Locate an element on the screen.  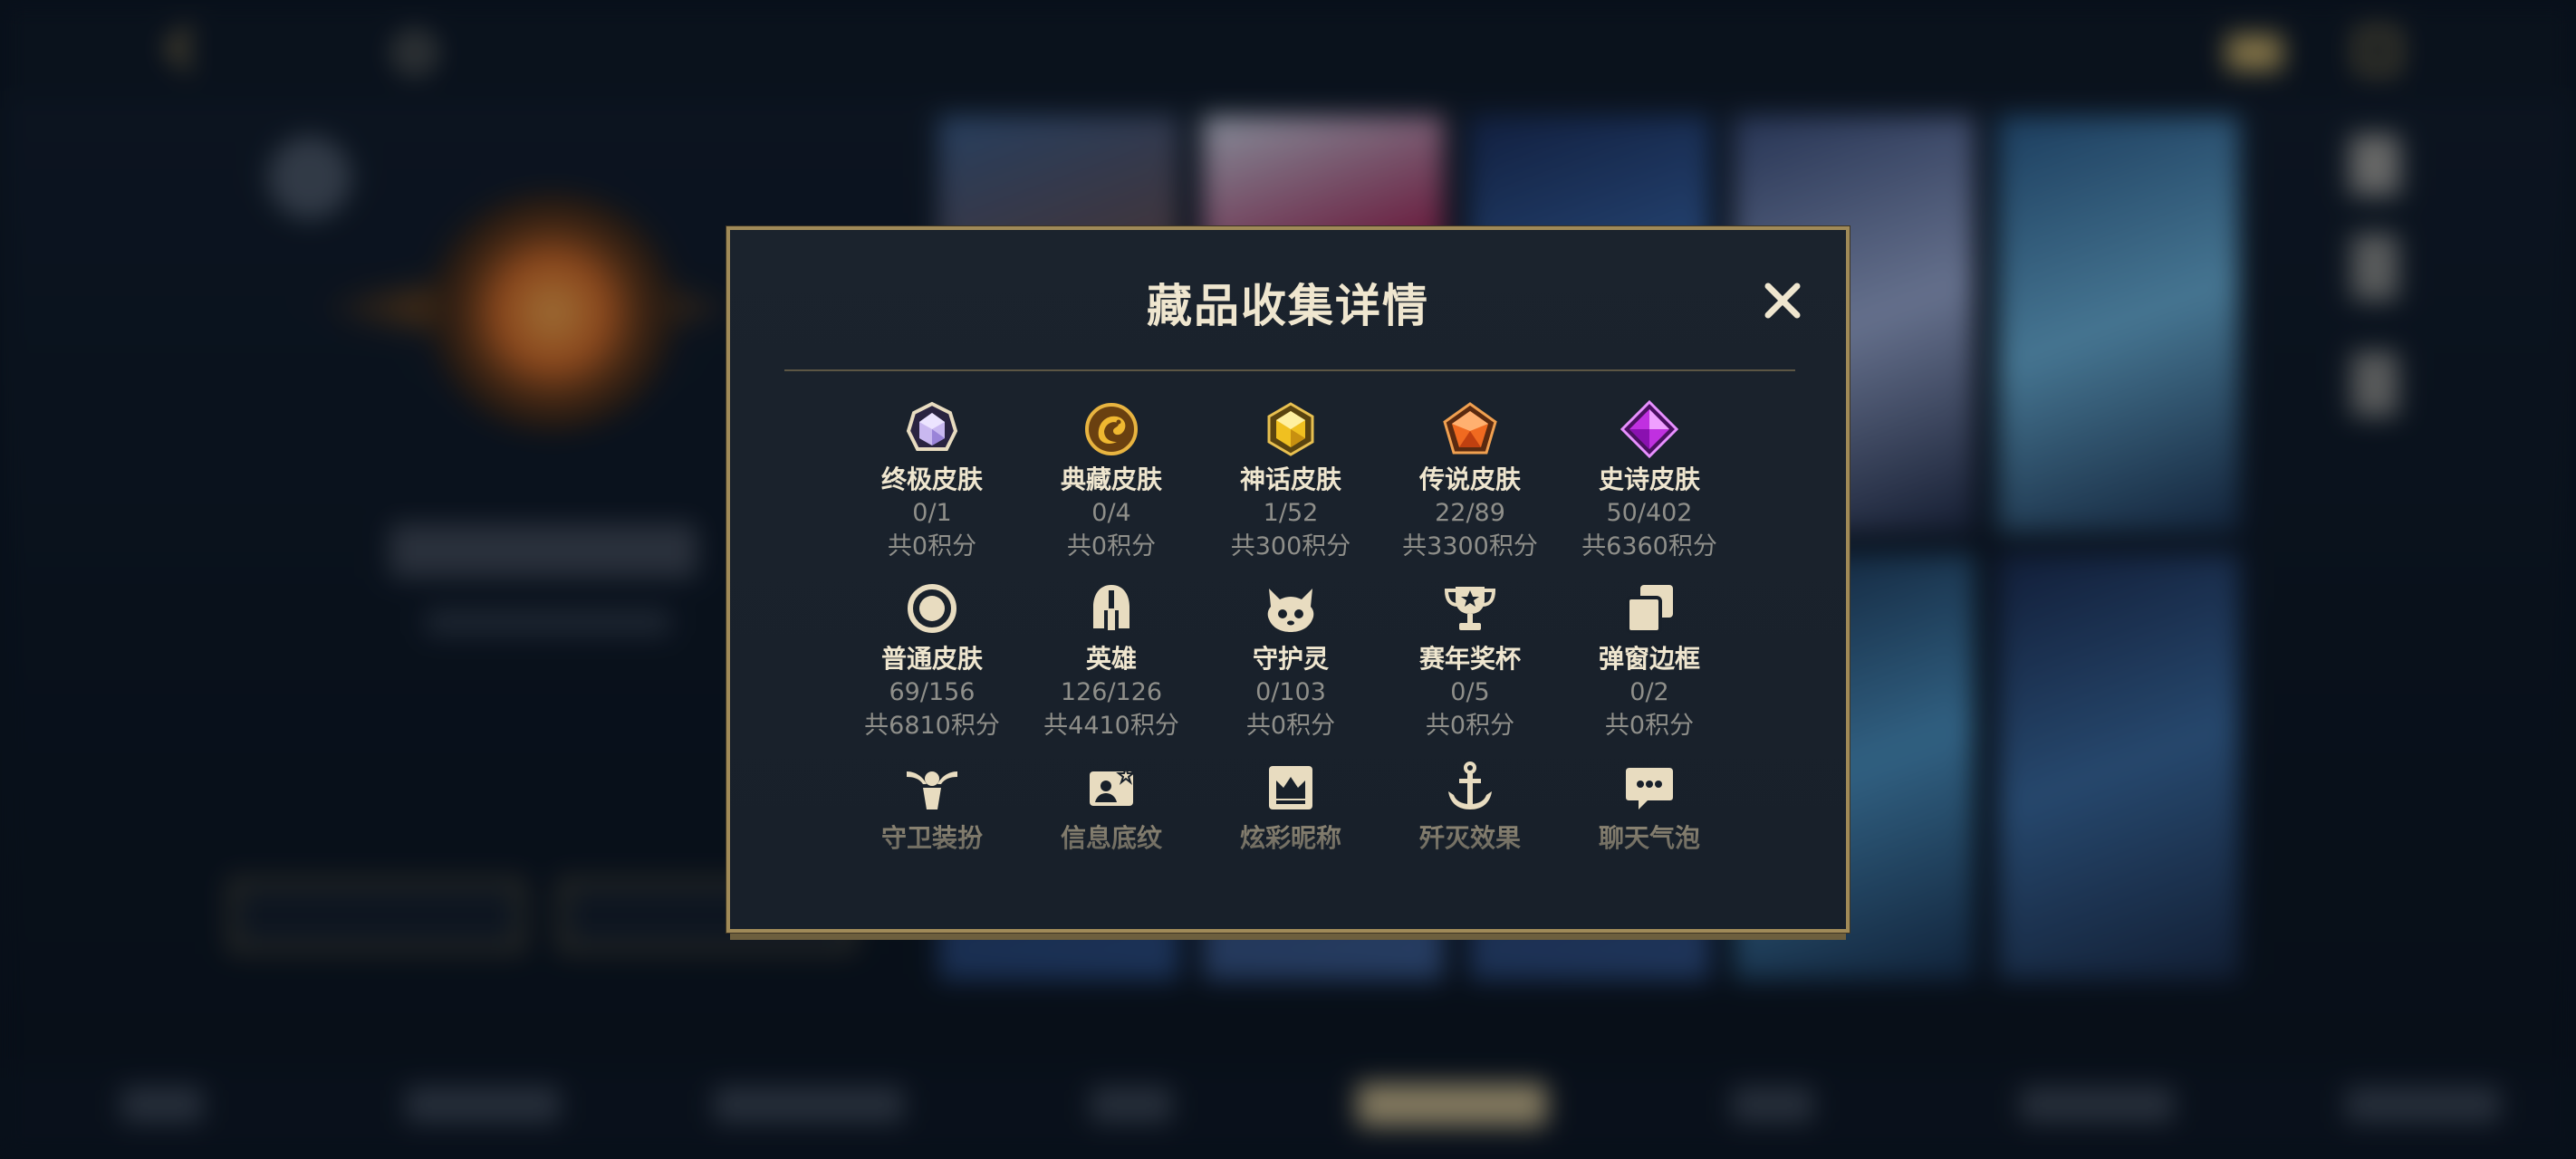
epic-skin-gem-icon is located at coordinates (1649, 429).